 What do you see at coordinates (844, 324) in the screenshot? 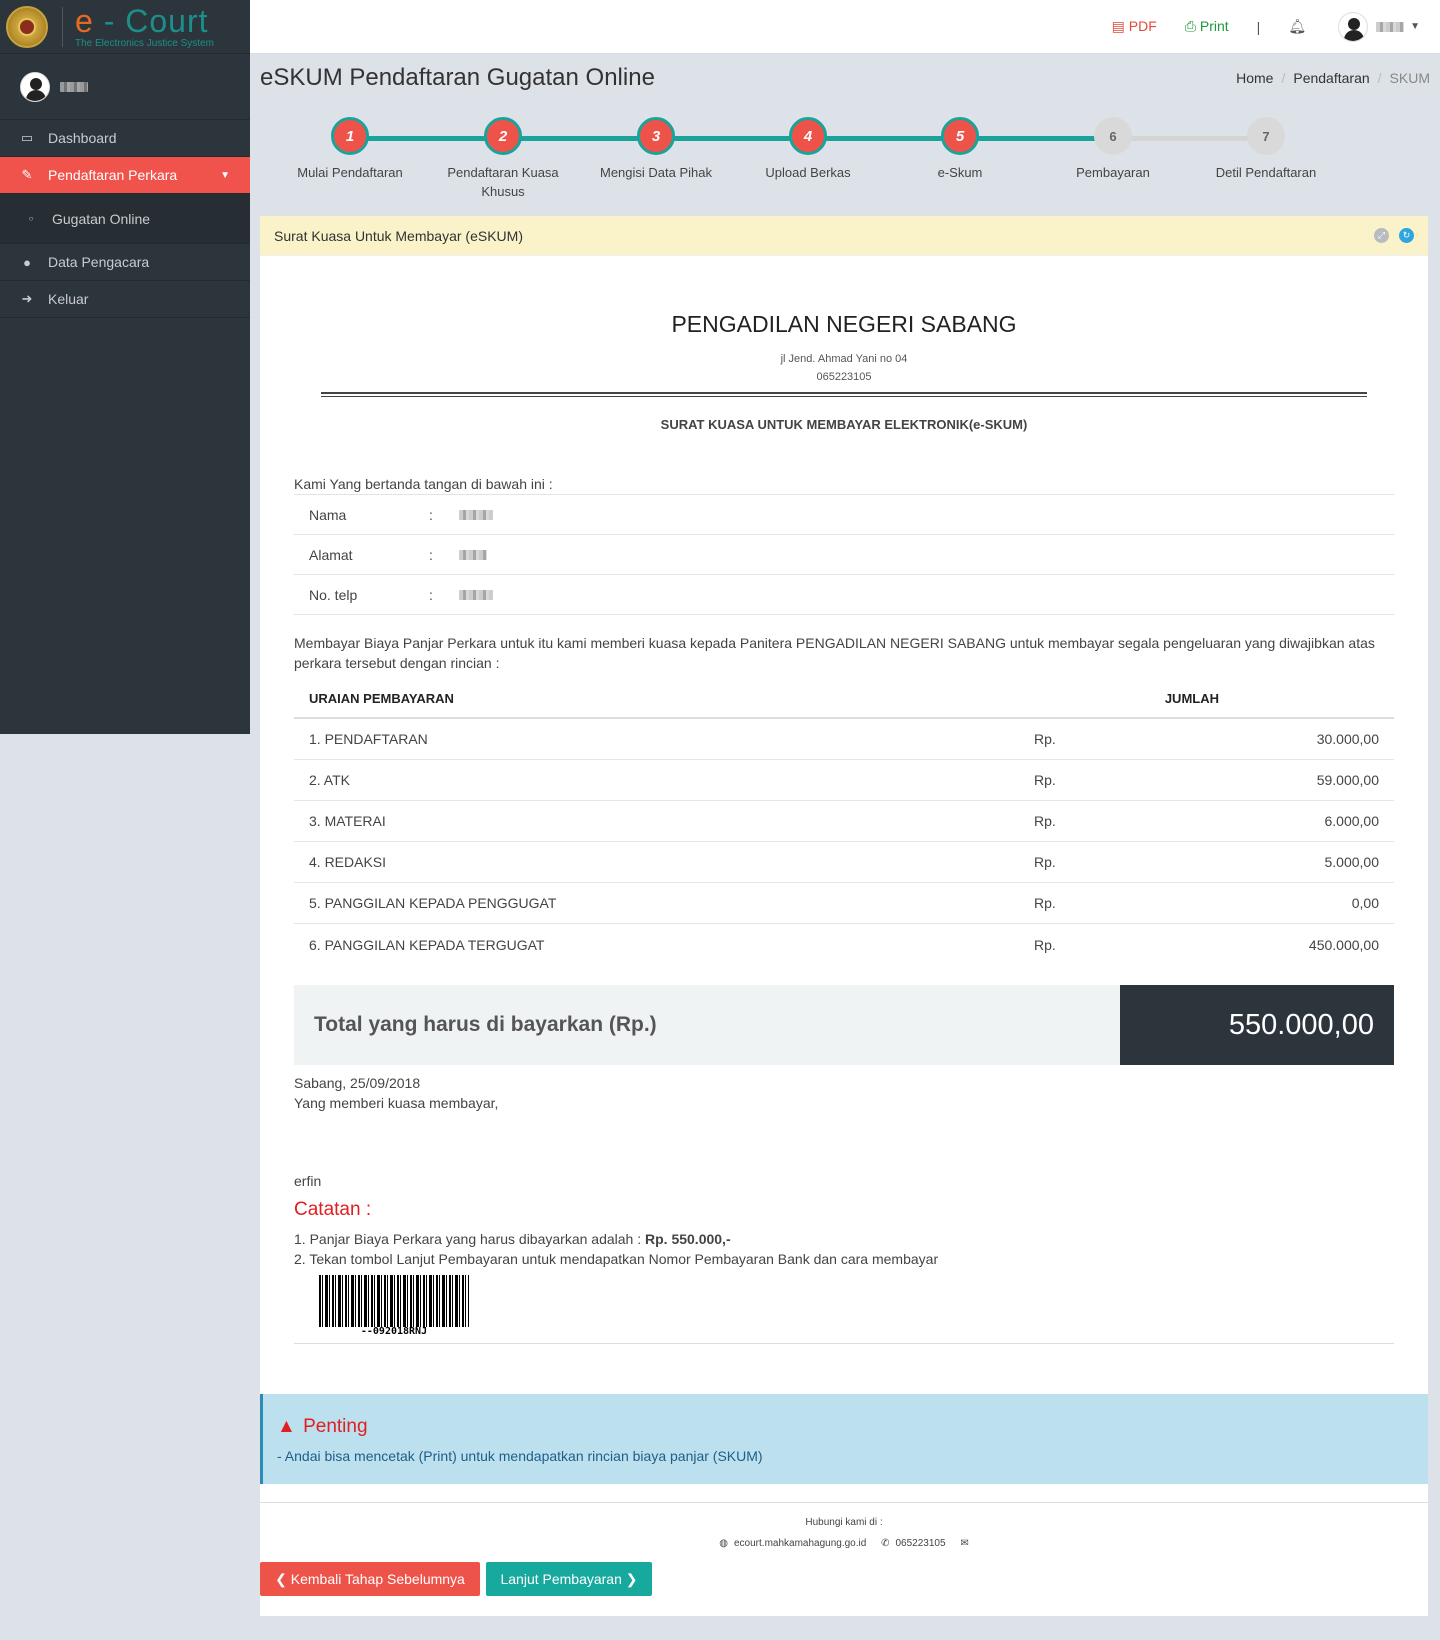
I see `court-name: PENGADILAN NEGERI SABANG` at bounding box center [844, 324].